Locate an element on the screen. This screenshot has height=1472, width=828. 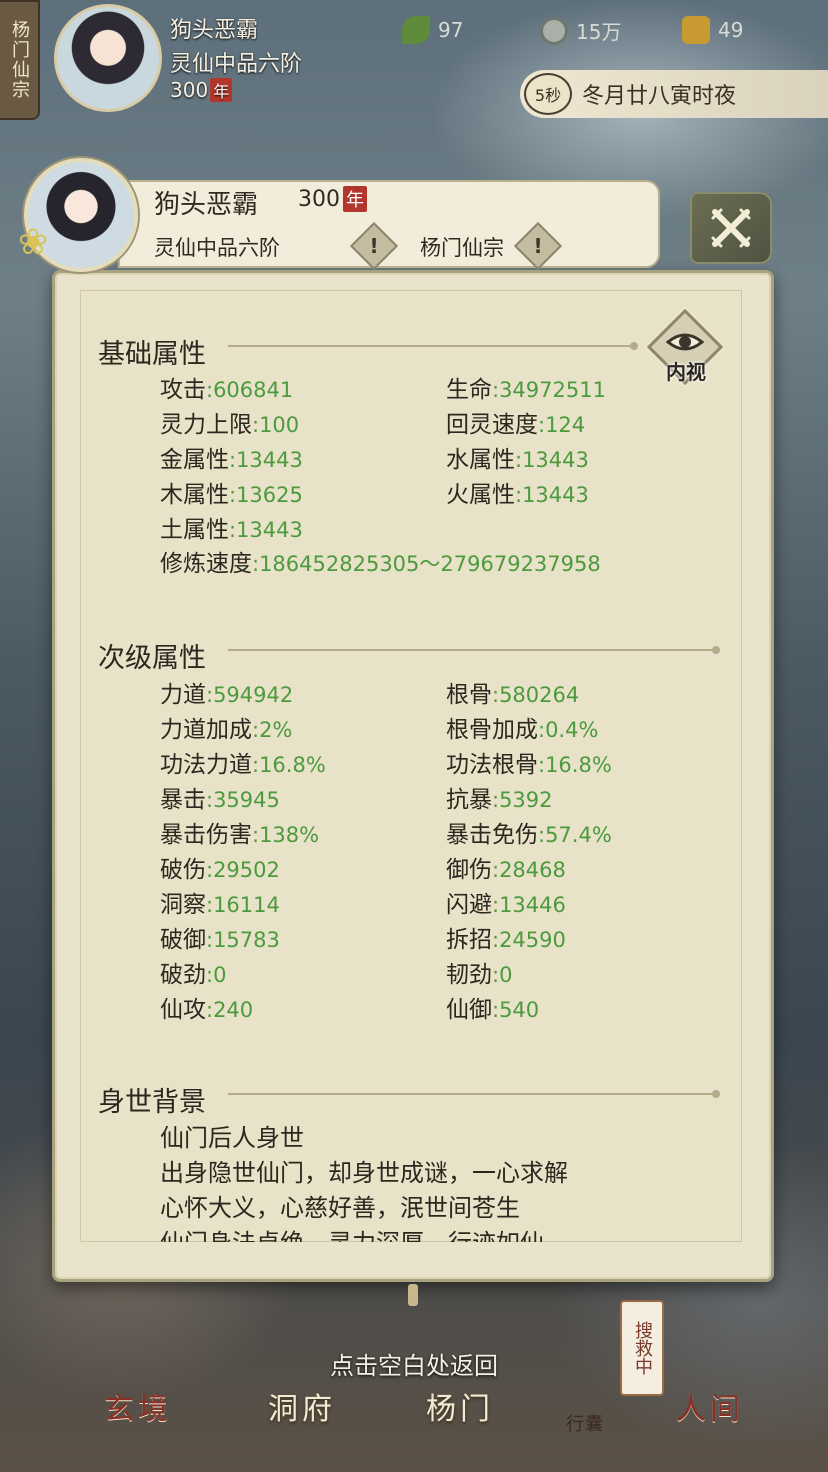
character-age-unit-badge: 年 is located at coordinates (355, 199).